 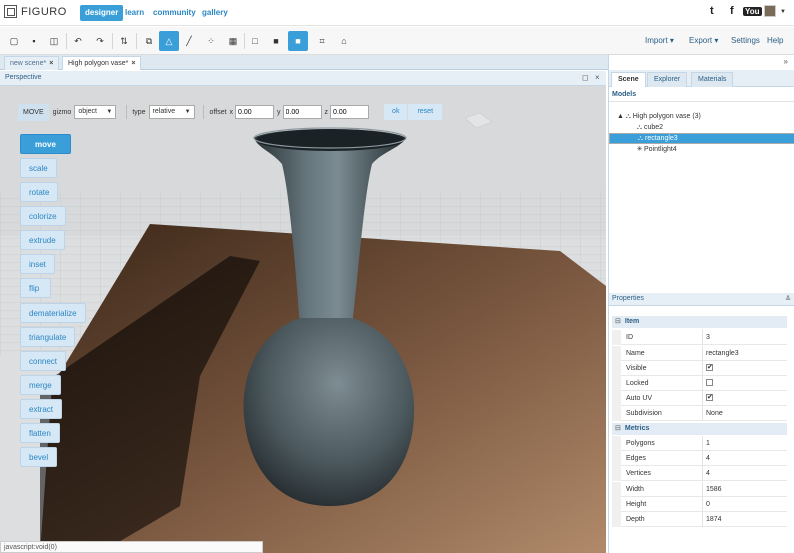 I want to click on tool-dematerialize-button: dematerialize, so click(x=53, y=313).